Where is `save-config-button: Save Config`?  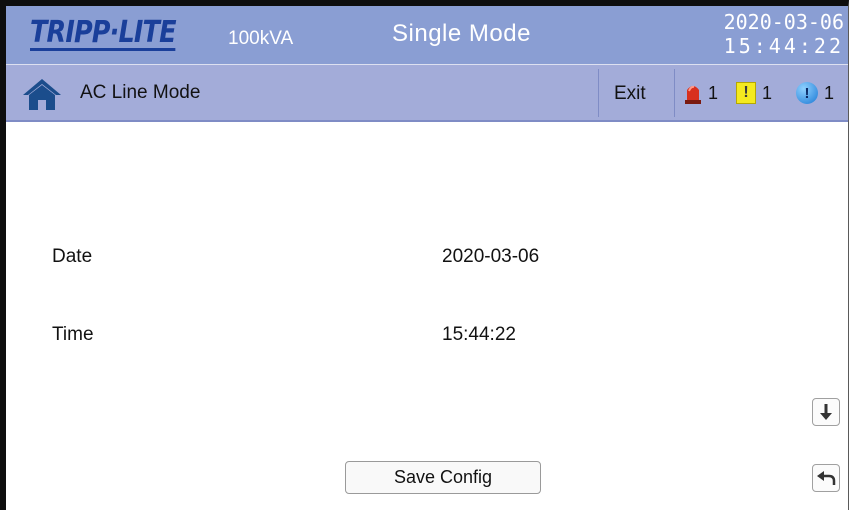 save-config-button: Save Config is located at coordinates (443, 477).